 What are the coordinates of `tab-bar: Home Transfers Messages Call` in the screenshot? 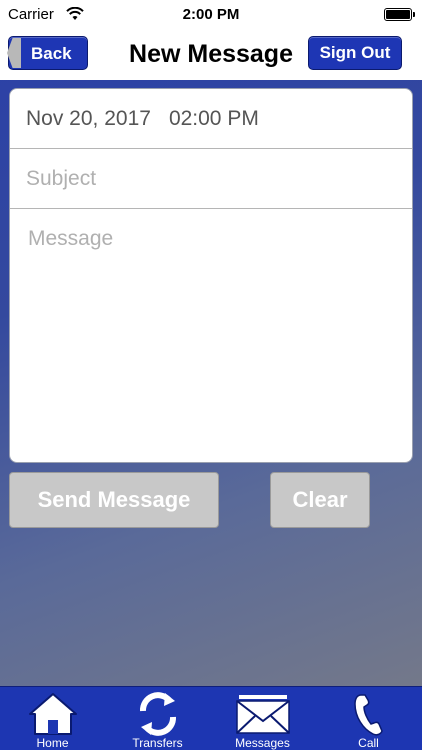 It's located at (211, 718).